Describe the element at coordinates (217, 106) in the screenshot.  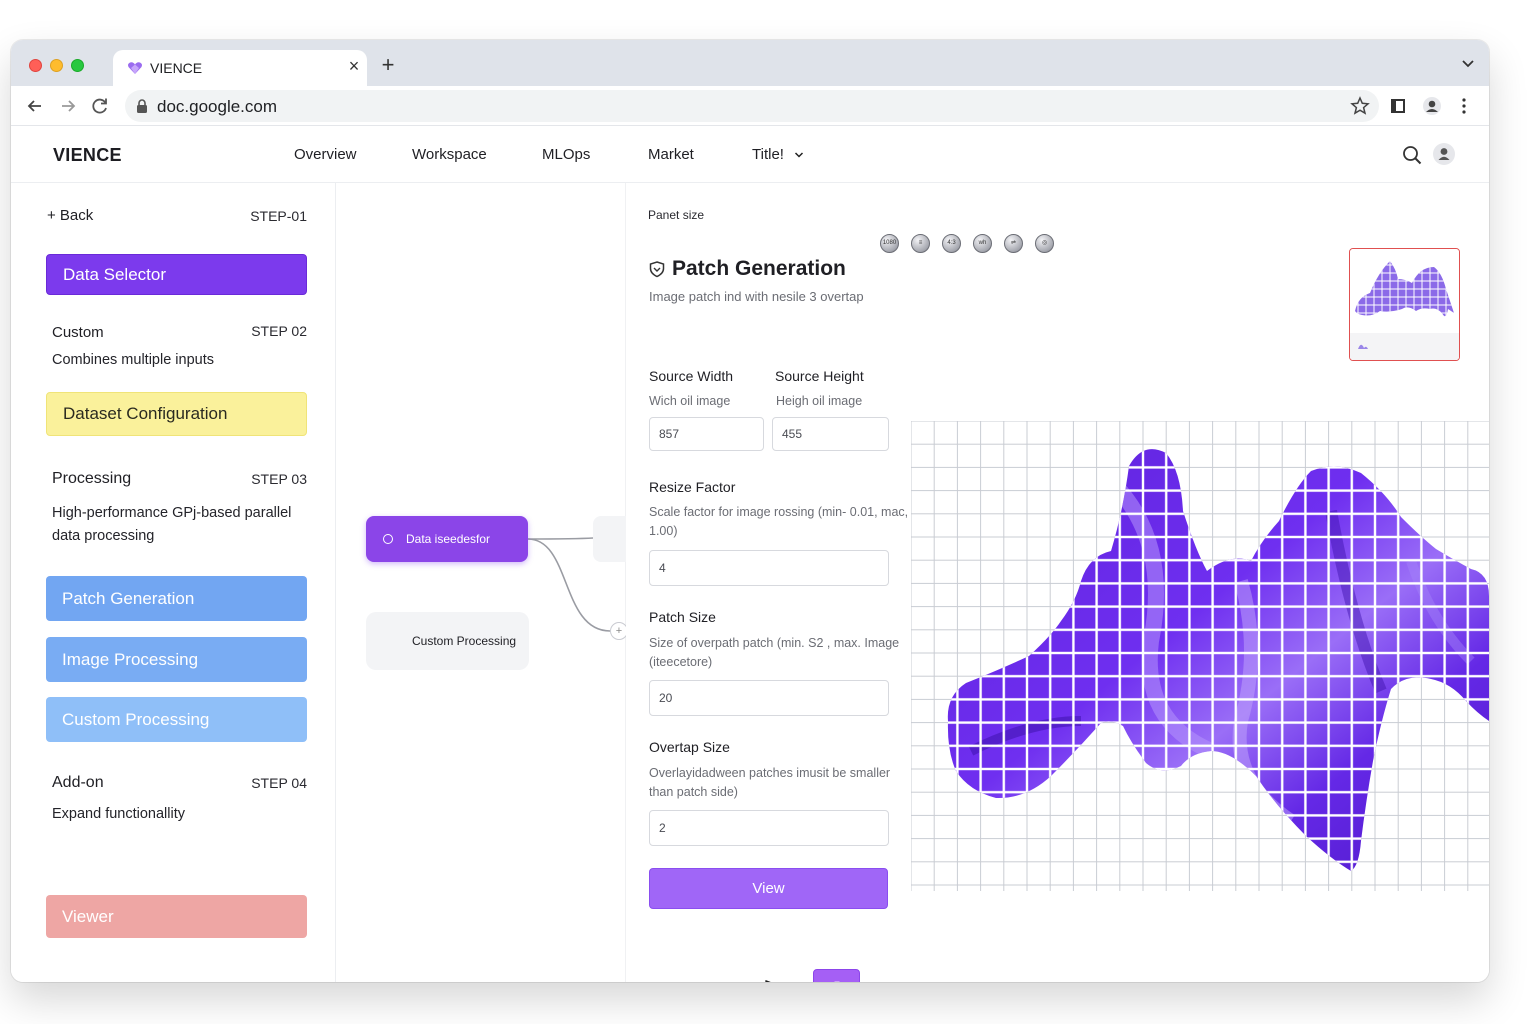
I see `url-text: doc.google.com` at that location.